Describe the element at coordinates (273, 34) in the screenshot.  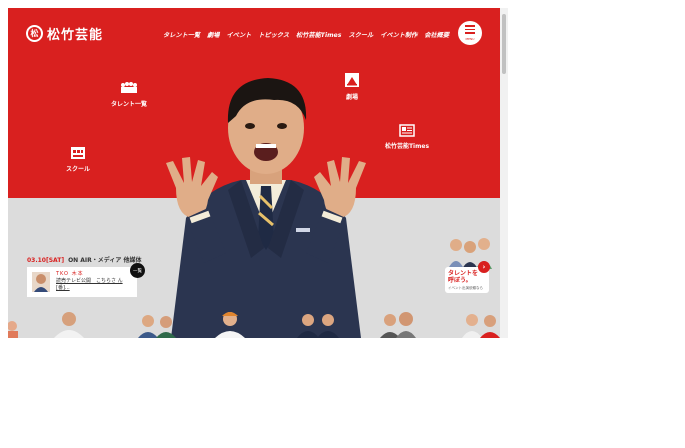
I see `nav-topics: トピックス` at that location.